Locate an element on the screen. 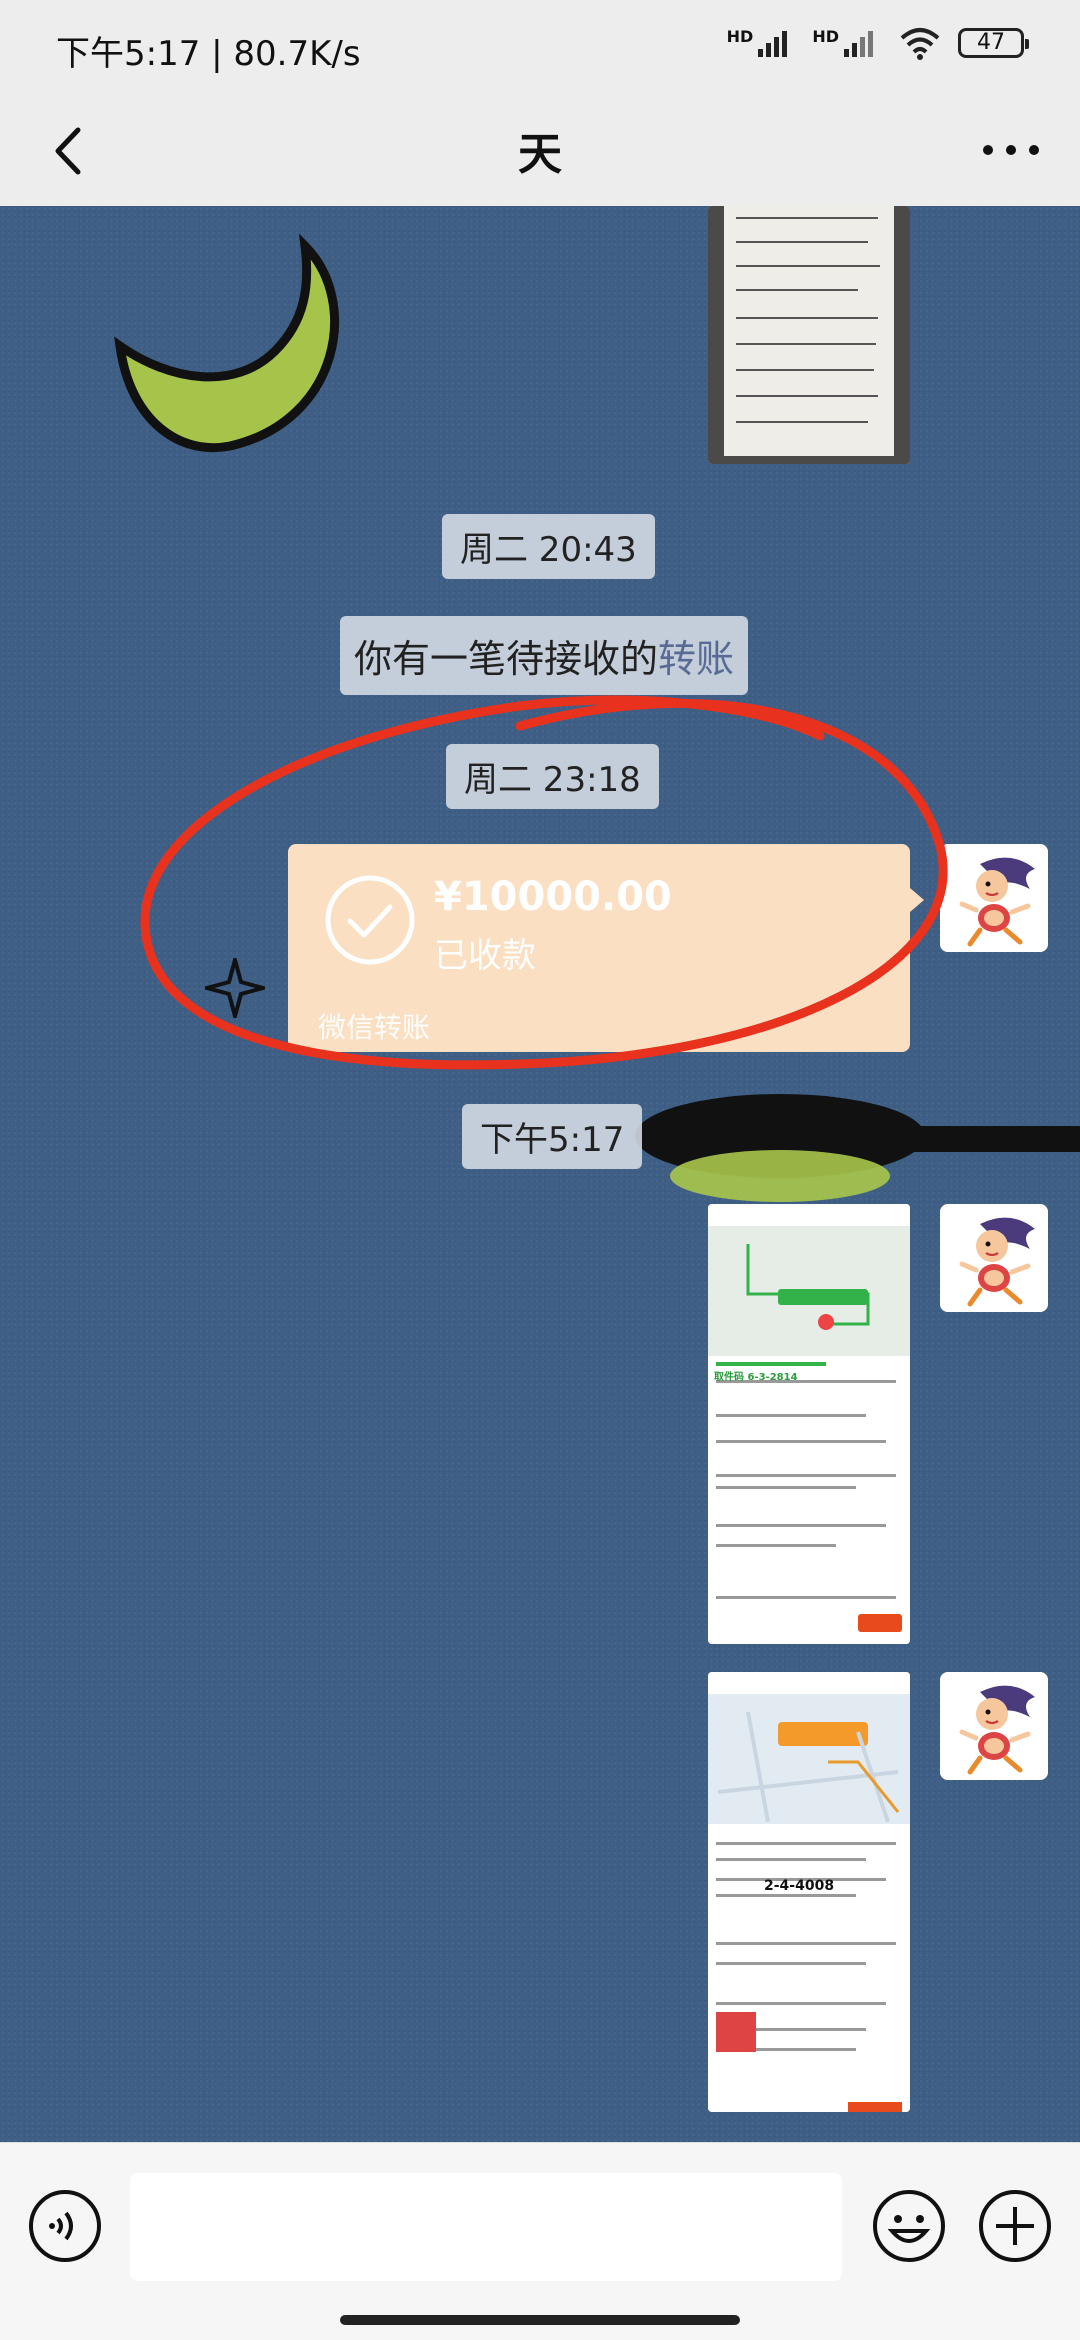 The height and width of the screenshot is (2340, 1080). emoji-icon is located at coordinates (909, 2226).